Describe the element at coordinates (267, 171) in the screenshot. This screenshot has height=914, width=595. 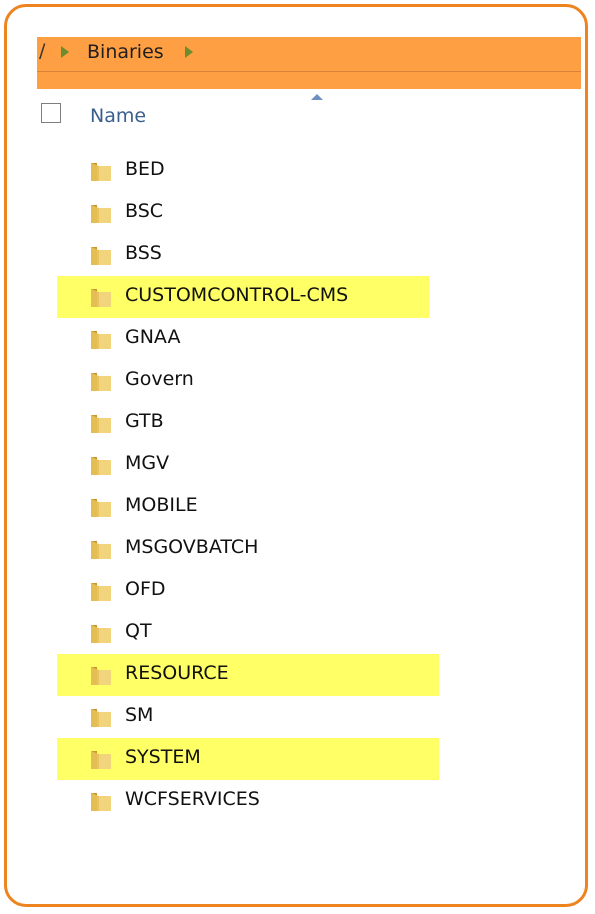
I see `folder-row: BED` at that location.